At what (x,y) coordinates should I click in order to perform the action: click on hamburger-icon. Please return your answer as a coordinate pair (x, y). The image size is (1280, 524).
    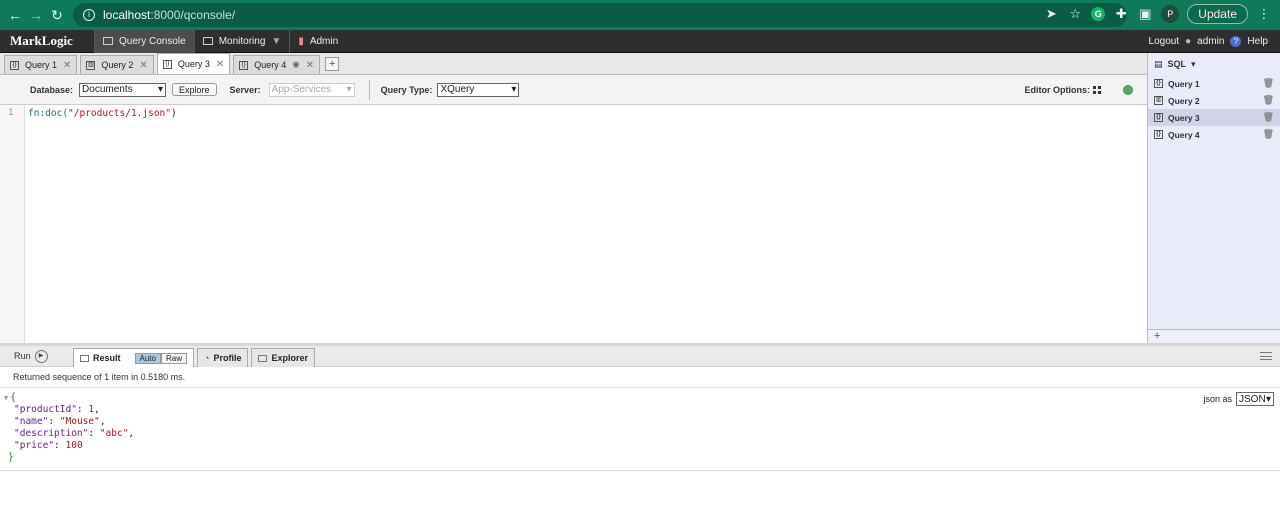
    Looking at the image, I should click on (1266, 356).